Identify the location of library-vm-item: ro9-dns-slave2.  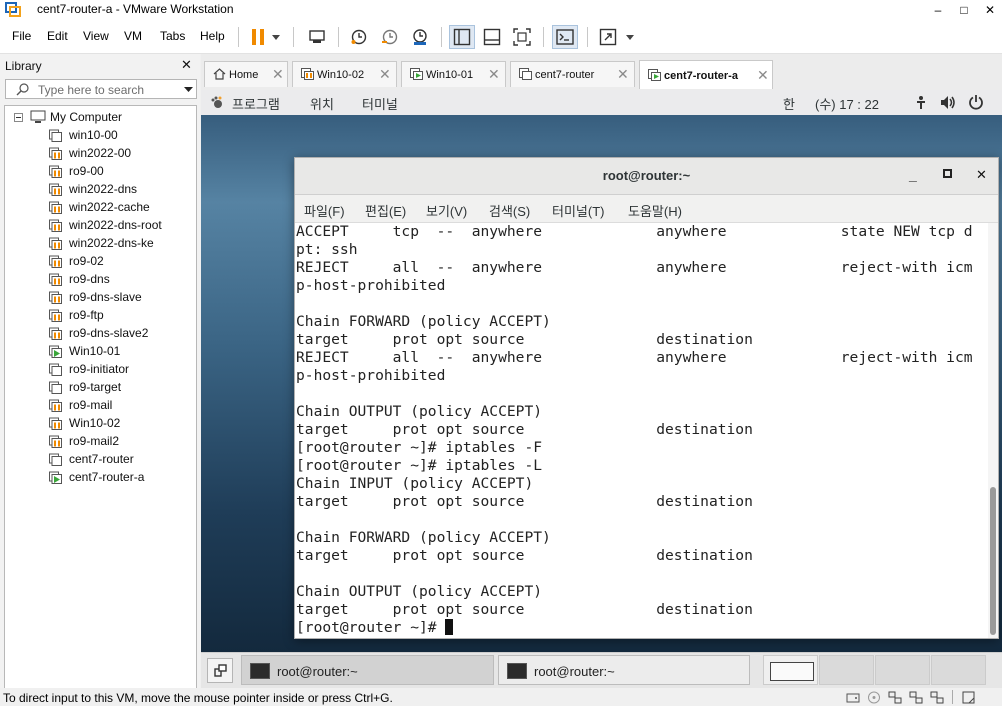
(100, 333).